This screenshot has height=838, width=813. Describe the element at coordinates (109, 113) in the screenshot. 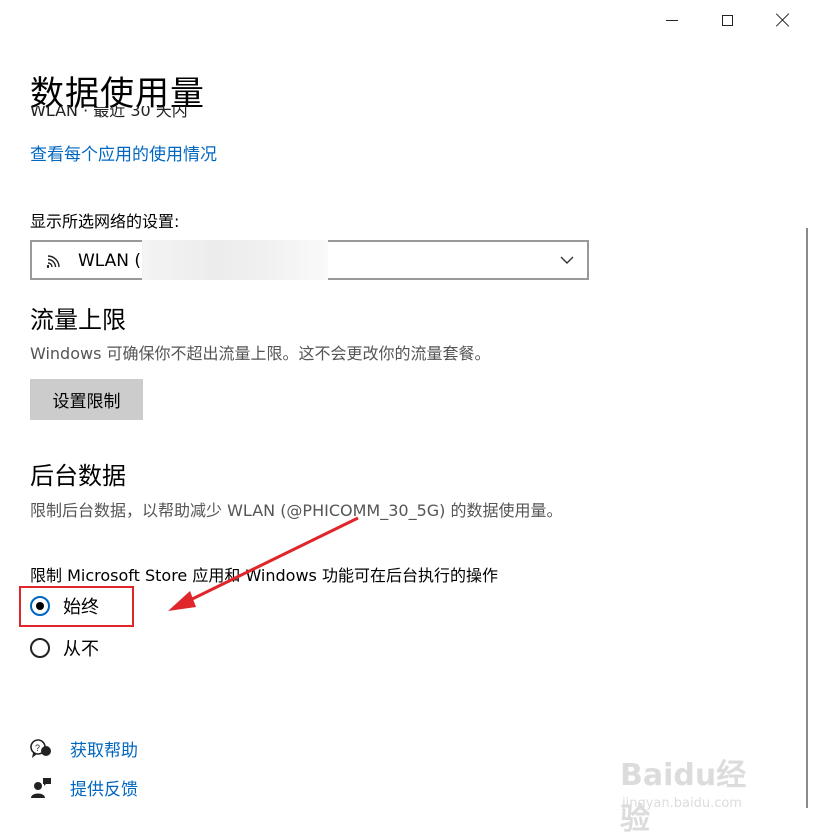

I see `clipped-usage-label: WLAN · 最近 30 天内` at that location.